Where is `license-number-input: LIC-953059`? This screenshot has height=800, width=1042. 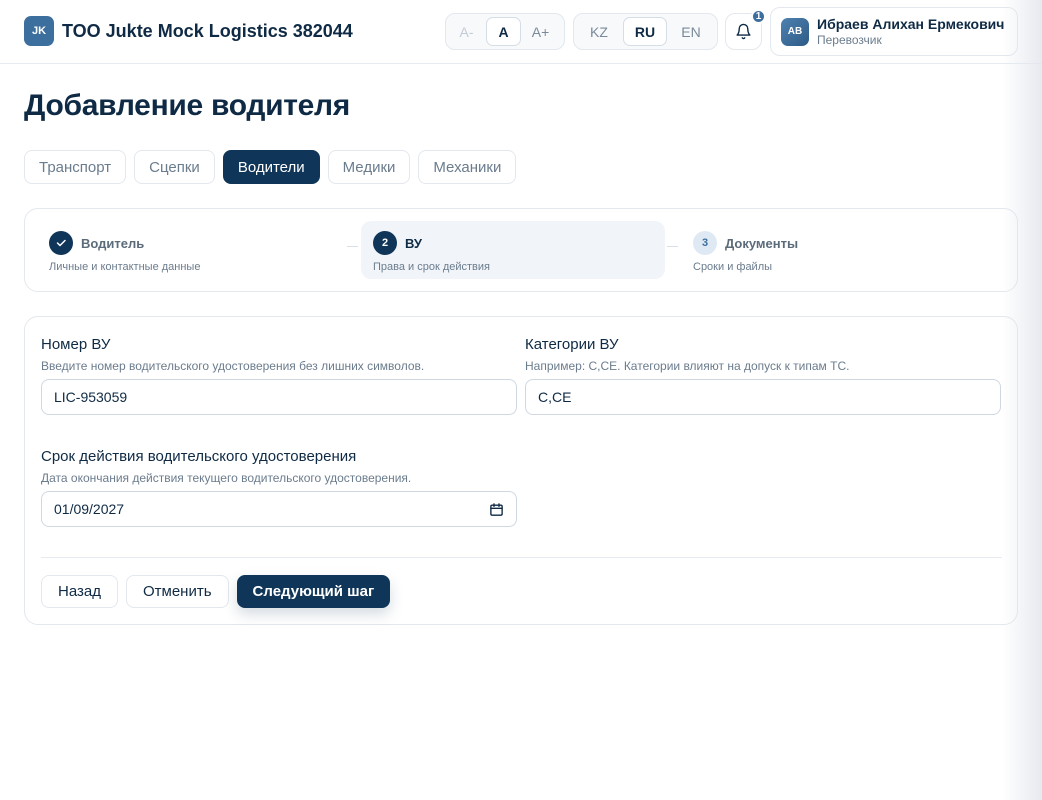
license-number-input: LIC-953059 is located at coordinates (279, 397).